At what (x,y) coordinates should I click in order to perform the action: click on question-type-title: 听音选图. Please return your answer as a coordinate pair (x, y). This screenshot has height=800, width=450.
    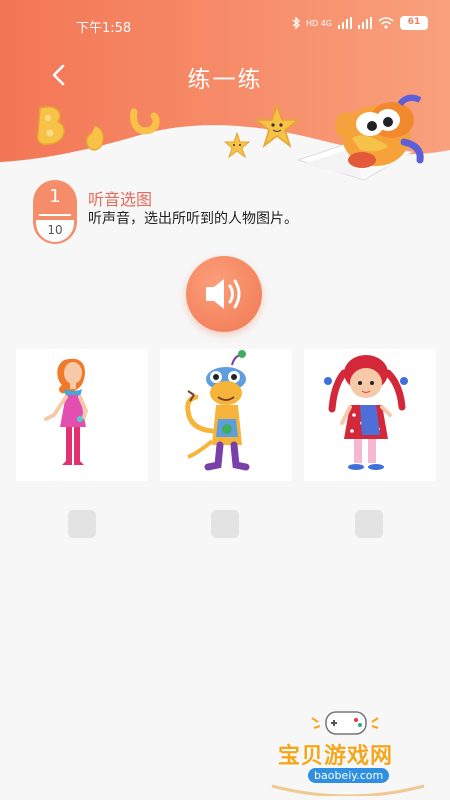
    Looking at the image, I should click on (120, 199).